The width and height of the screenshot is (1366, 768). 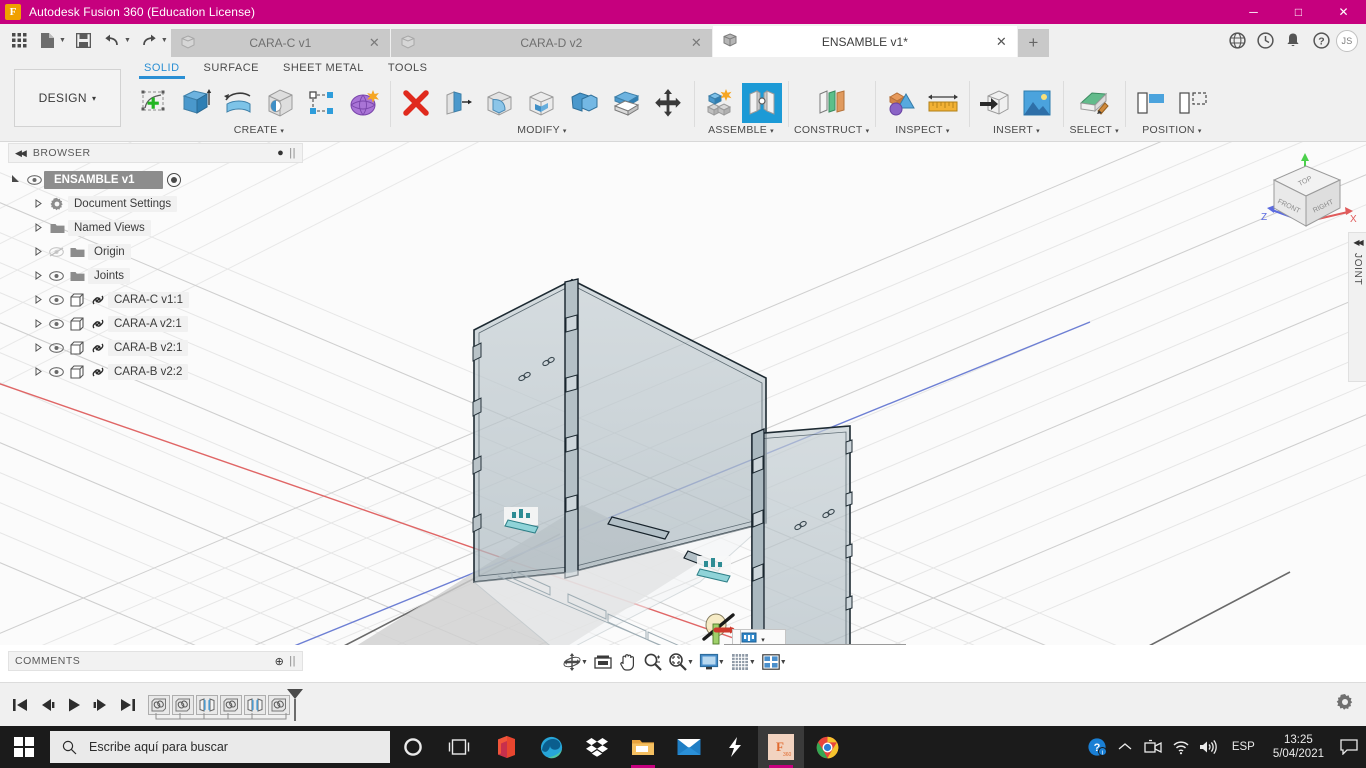 I want to click on ribbon-panel-title-position: POSITION ▾, so click(x=1171, y=130).